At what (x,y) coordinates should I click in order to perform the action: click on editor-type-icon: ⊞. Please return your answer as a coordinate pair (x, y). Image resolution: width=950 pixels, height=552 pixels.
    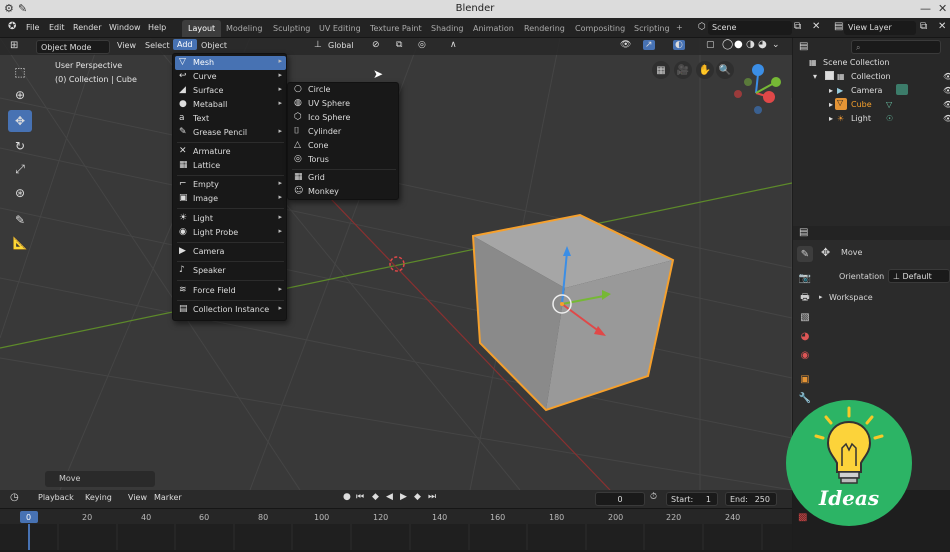
    Looking at the image, I should click on (14, 45).